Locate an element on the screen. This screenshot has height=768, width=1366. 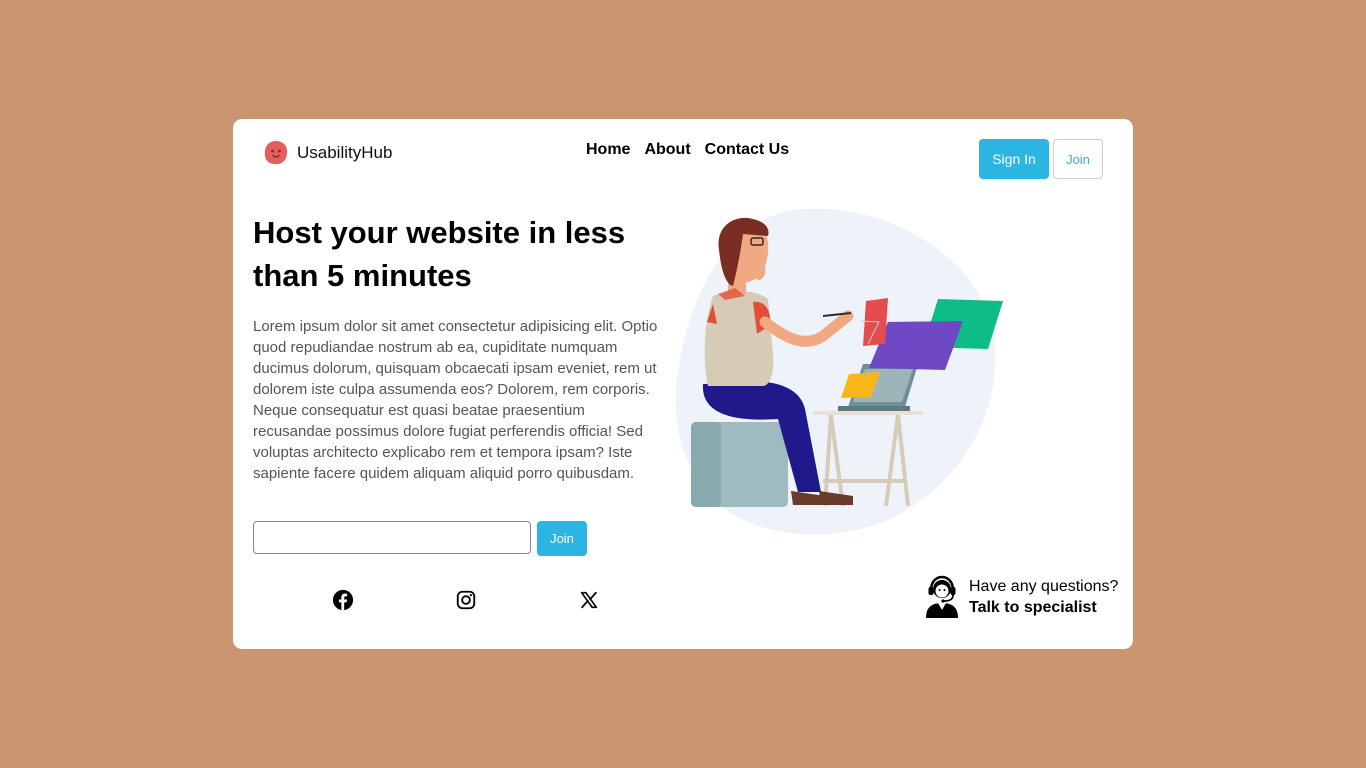
sign-in-button: Sign In is located at coordinates (1014, 159).